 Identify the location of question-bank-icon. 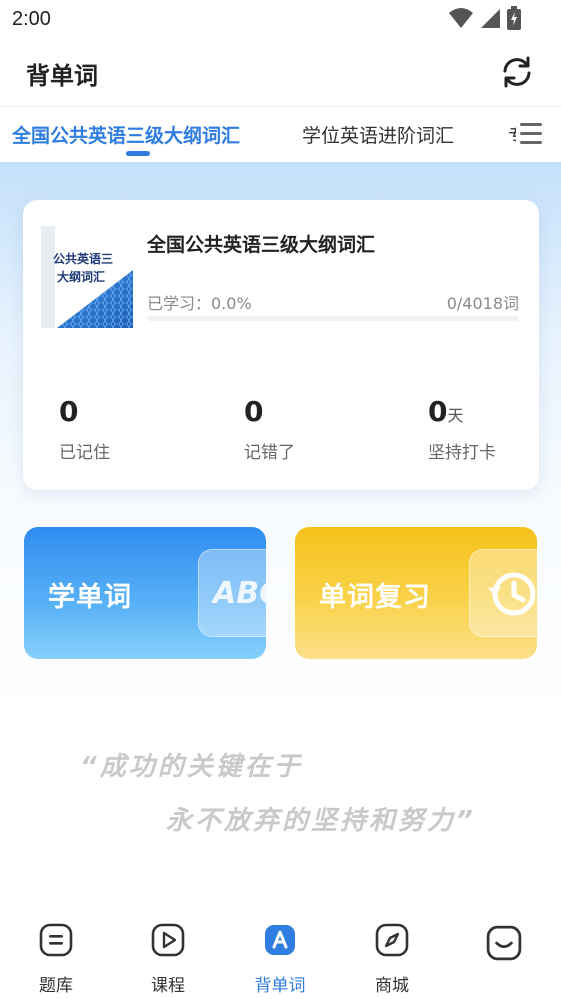
(56, 940).